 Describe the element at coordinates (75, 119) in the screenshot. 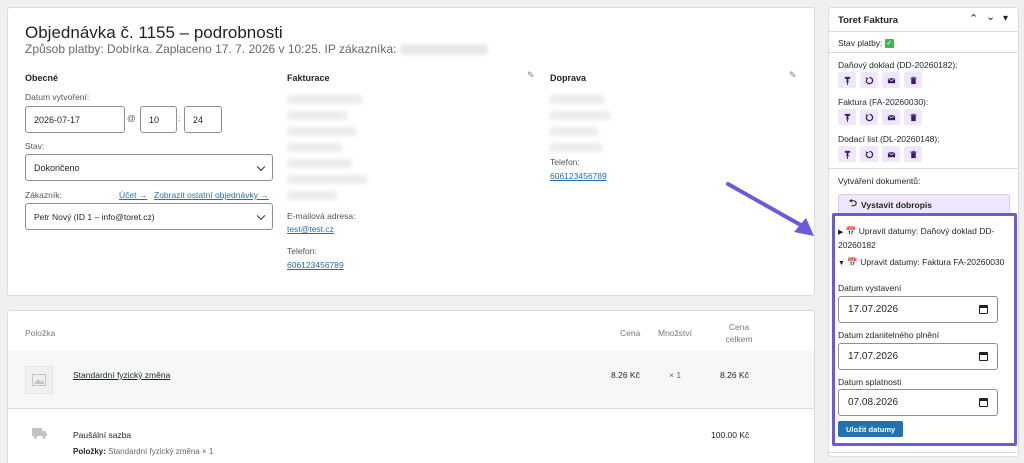

I see `date-created-input: 2026-07-17` at that location.